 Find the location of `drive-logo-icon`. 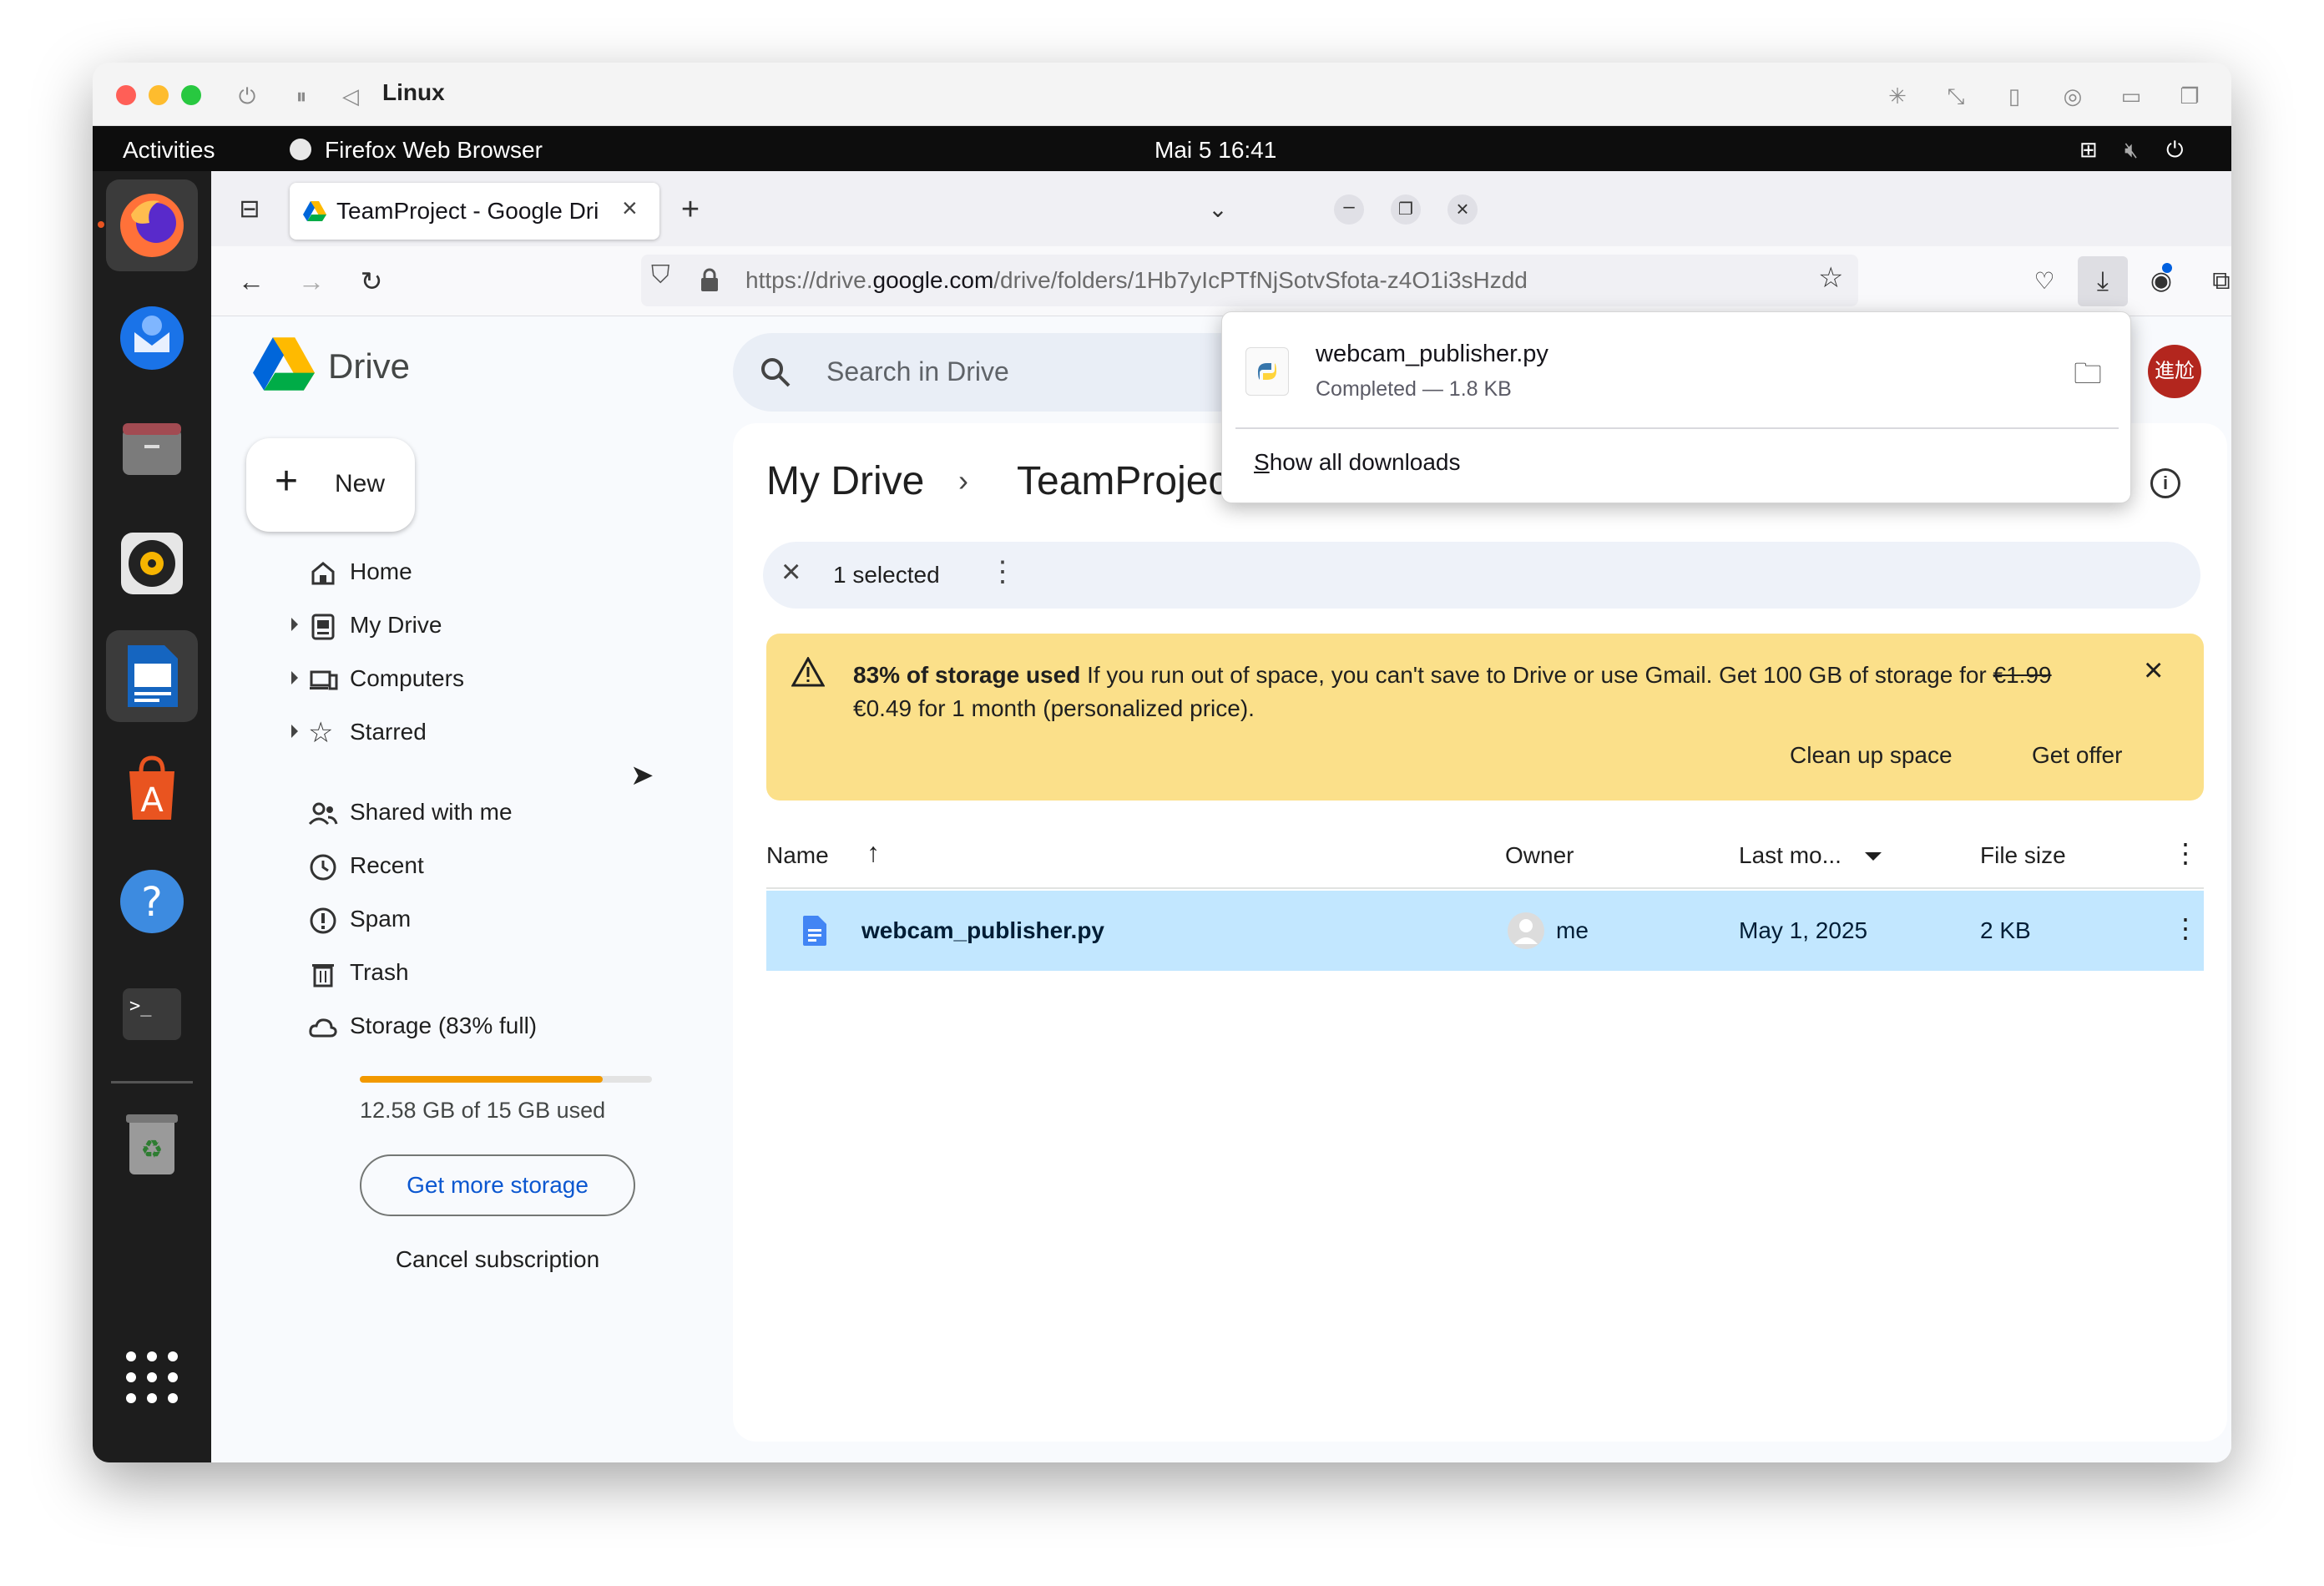

drive-logo-icon is located at coordinates (284, 363).